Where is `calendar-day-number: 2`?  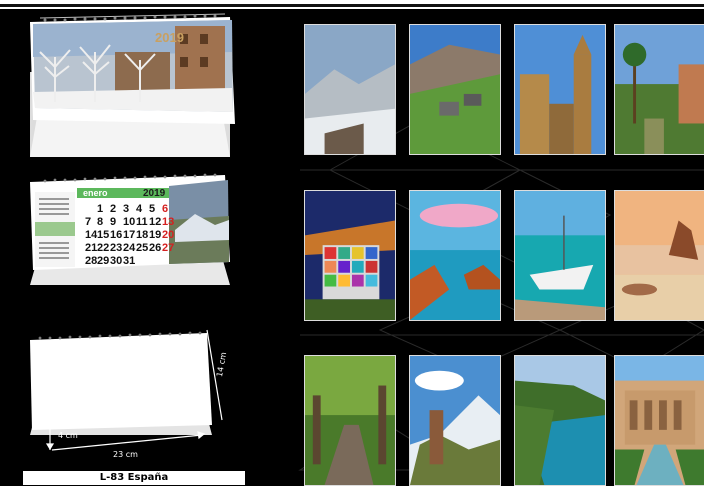
calendar-day-number: 2 is located at coordinates (113, 209).